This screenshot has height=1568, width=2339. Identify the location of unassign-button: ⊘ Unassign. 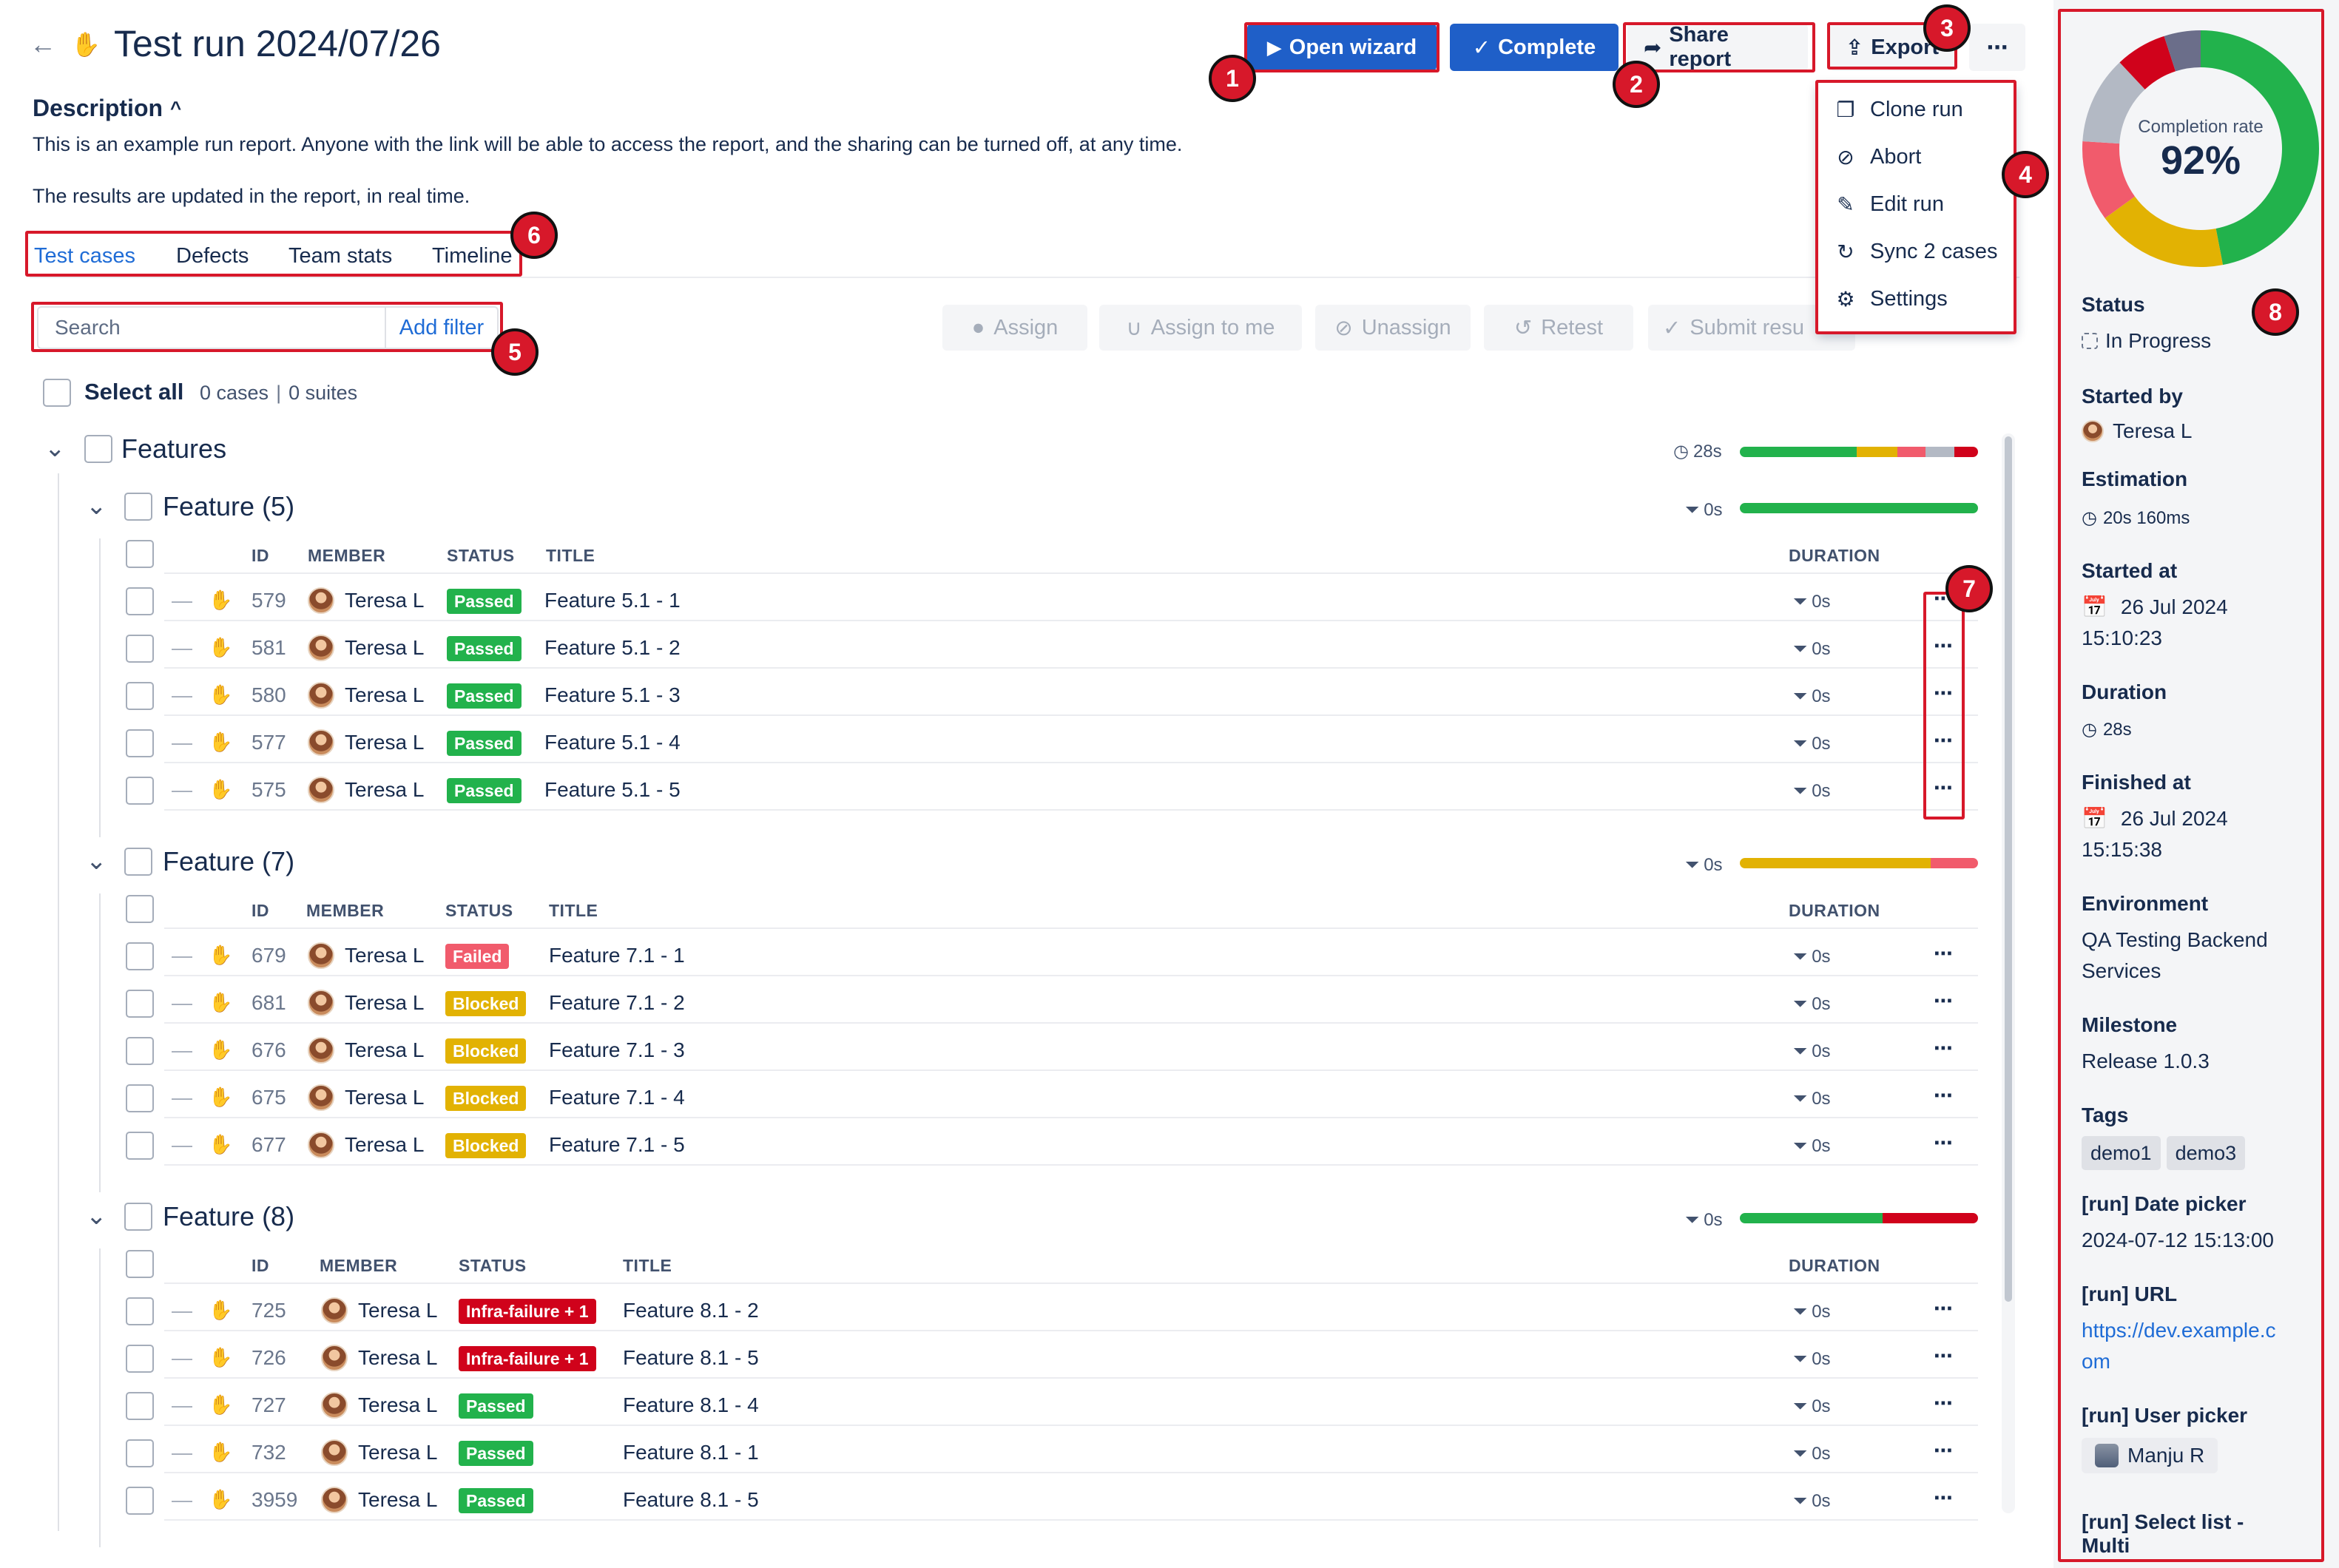
(1393, 328).